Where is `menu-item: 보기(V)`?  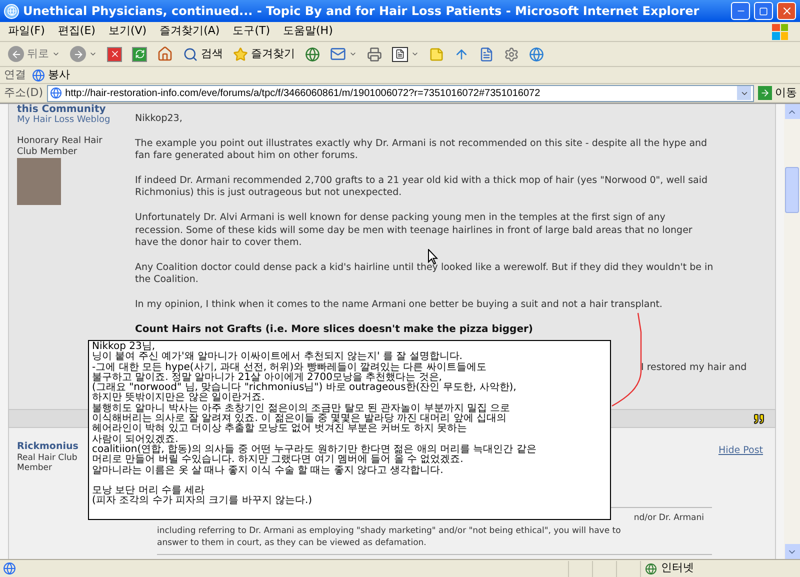
menu-item: 보기(V) is located at coordinates (127, 31).